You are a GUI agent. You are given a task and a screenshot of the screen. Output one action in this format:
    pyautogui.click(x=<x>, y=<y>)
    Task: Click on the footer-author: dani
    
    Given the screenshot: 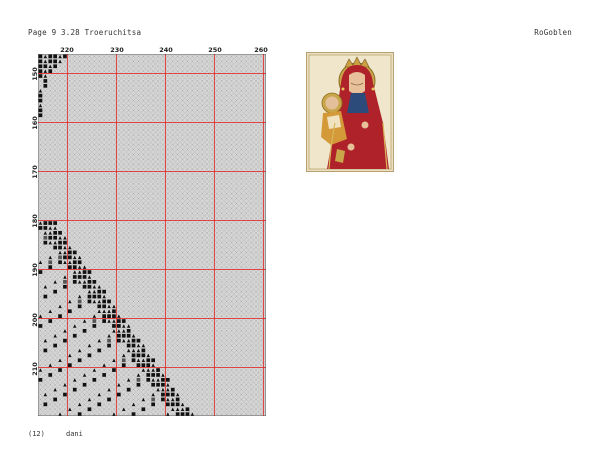 What is the action you would take?
    pyautogui.click(x=74, y=434)
    